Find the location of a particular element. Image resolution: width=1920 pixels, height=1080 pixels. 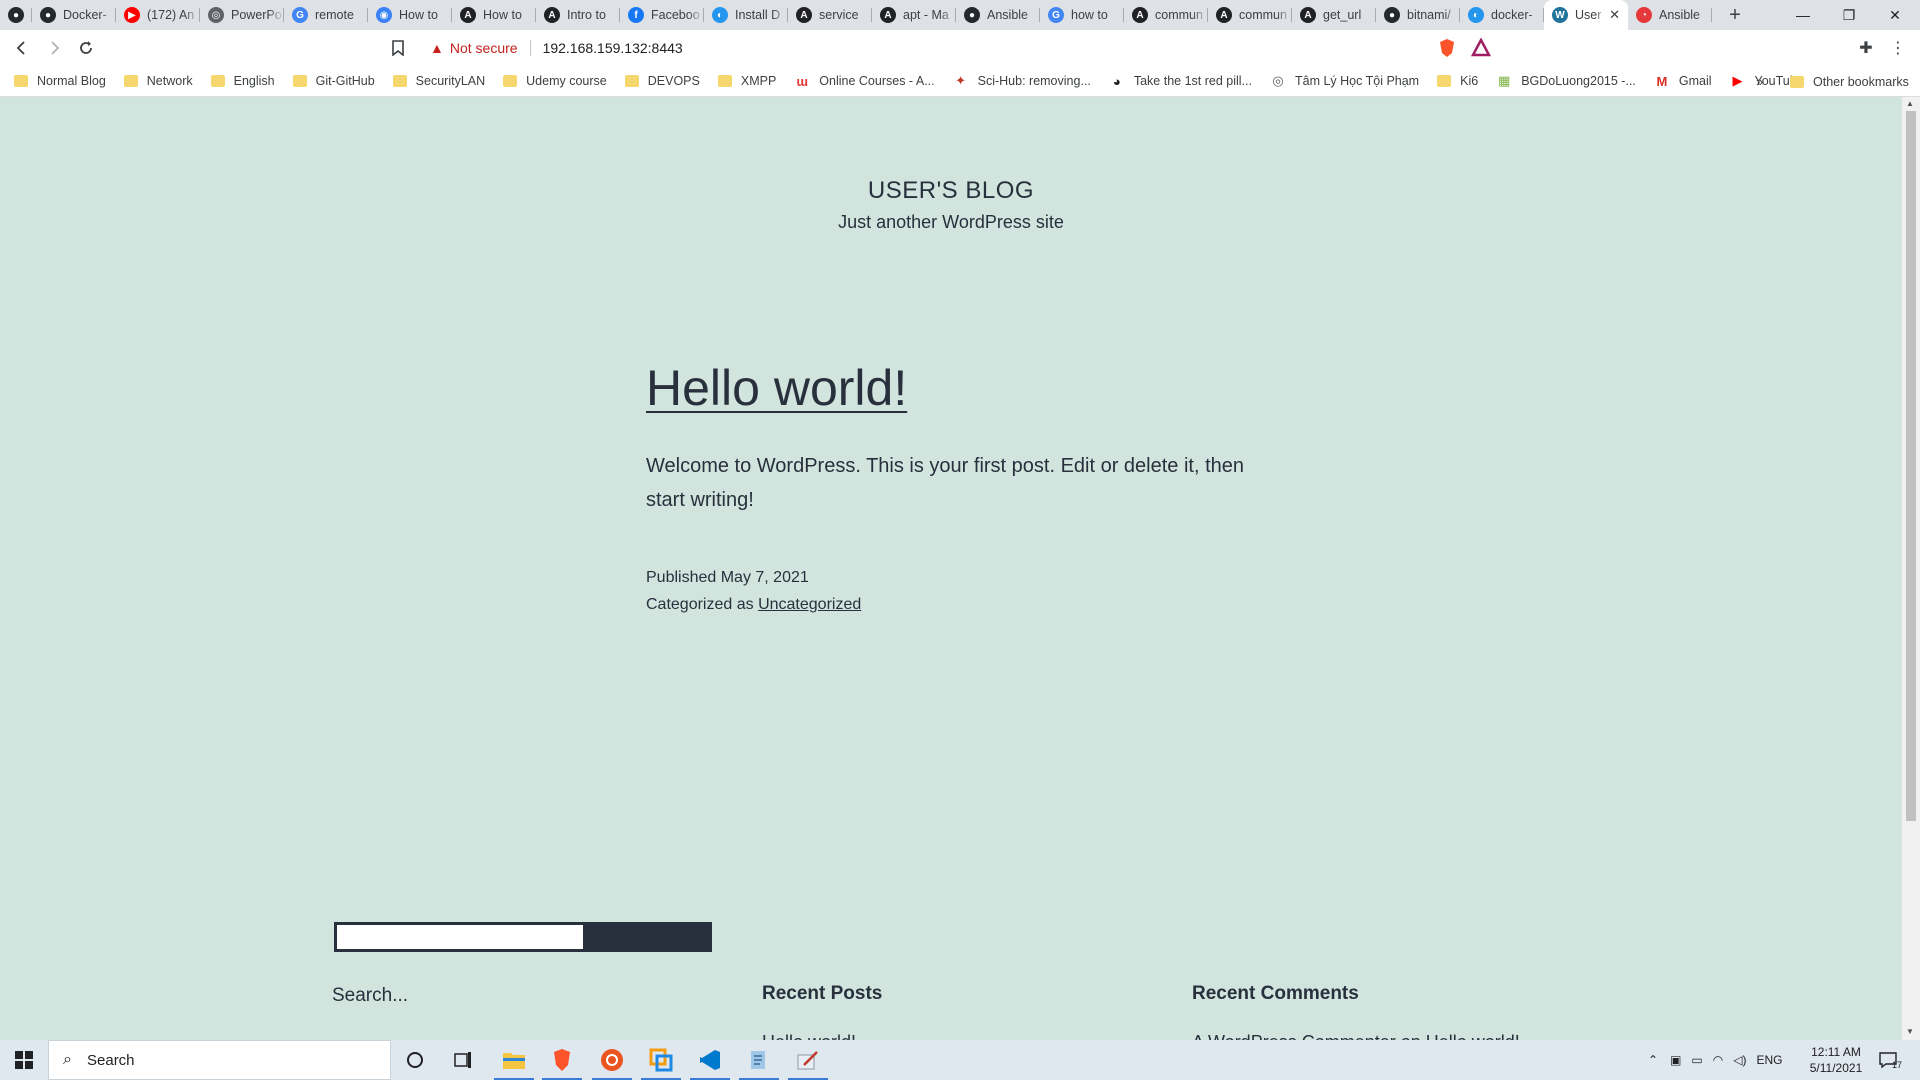

tab-label: Install D is located at coordinates (758, 15).